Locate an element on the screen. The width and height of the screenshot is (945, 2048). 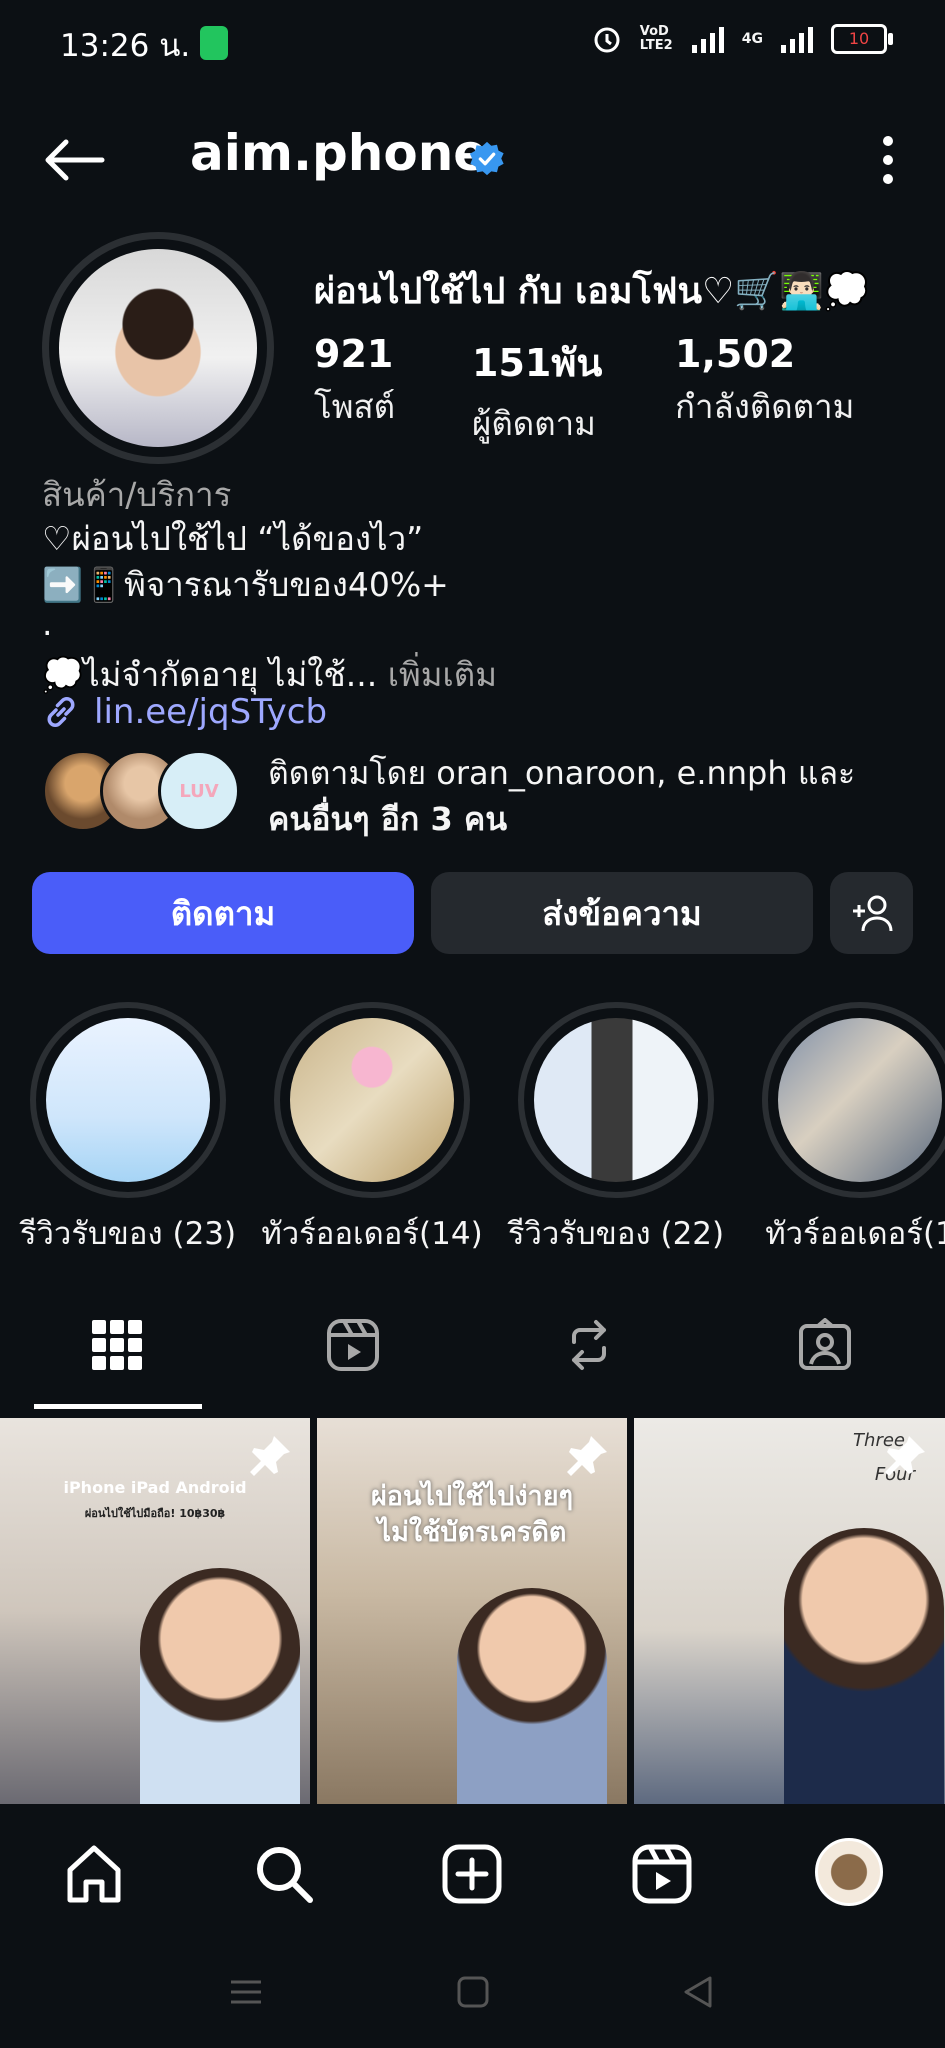
profile-link: lin.ee/jqSTycb is located at coordinates (184, 712).